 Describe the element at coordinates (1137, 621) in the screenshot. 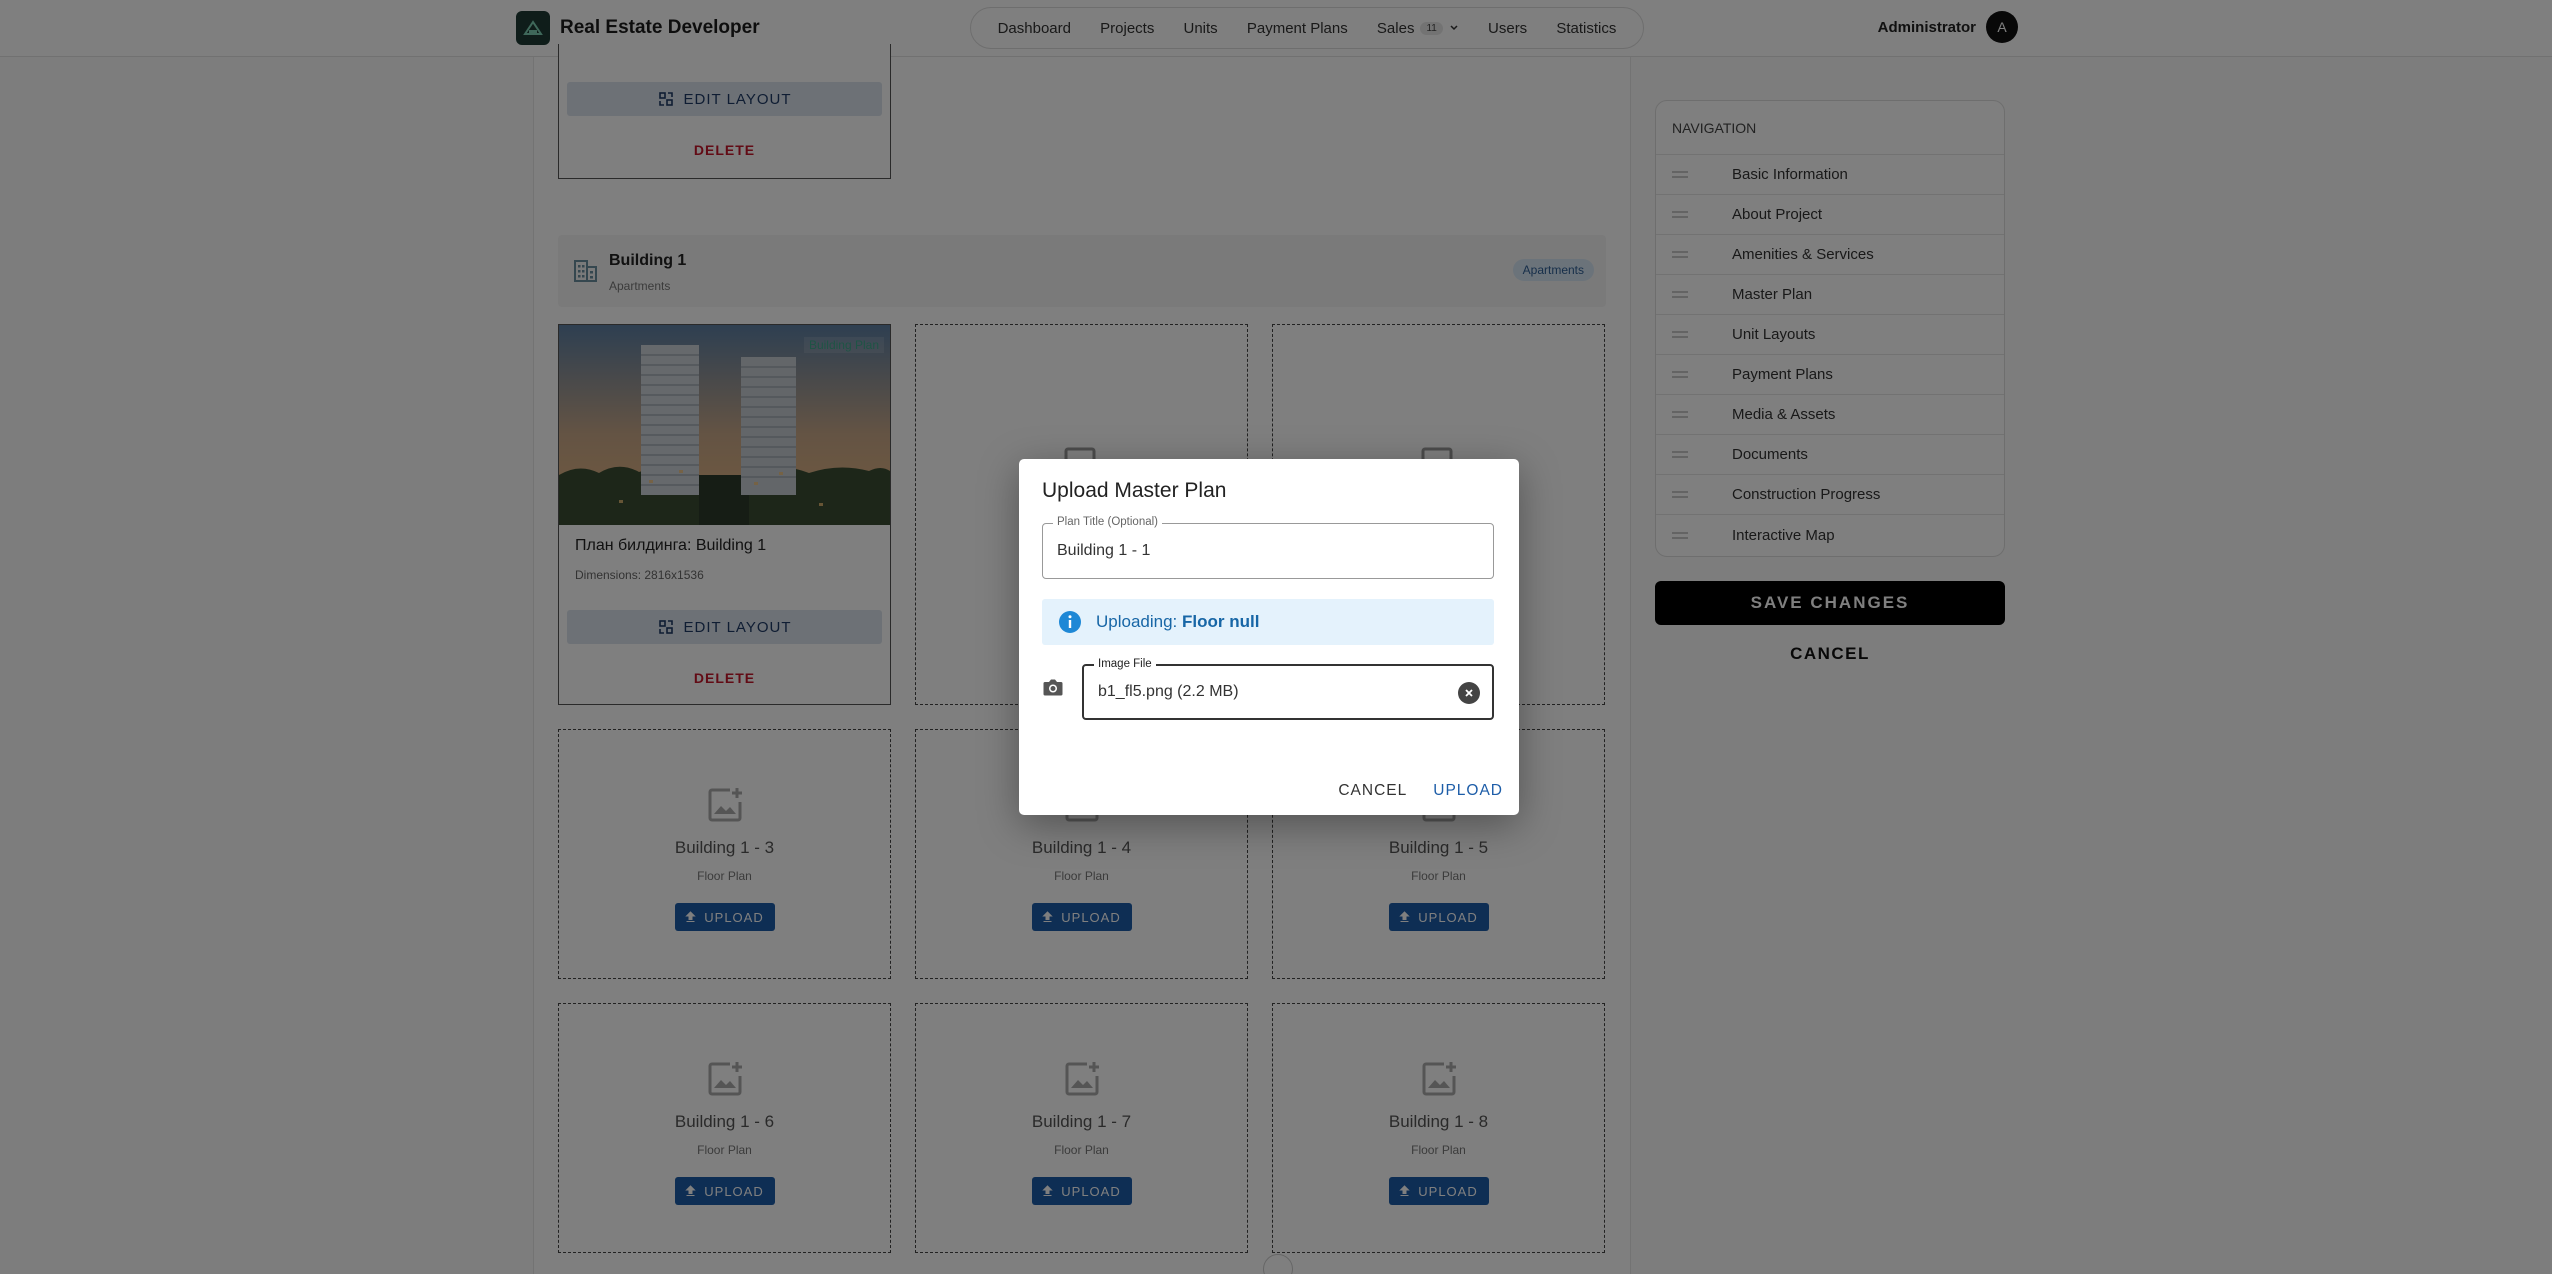

I see `alert-prefix: Uploading:` at that location.